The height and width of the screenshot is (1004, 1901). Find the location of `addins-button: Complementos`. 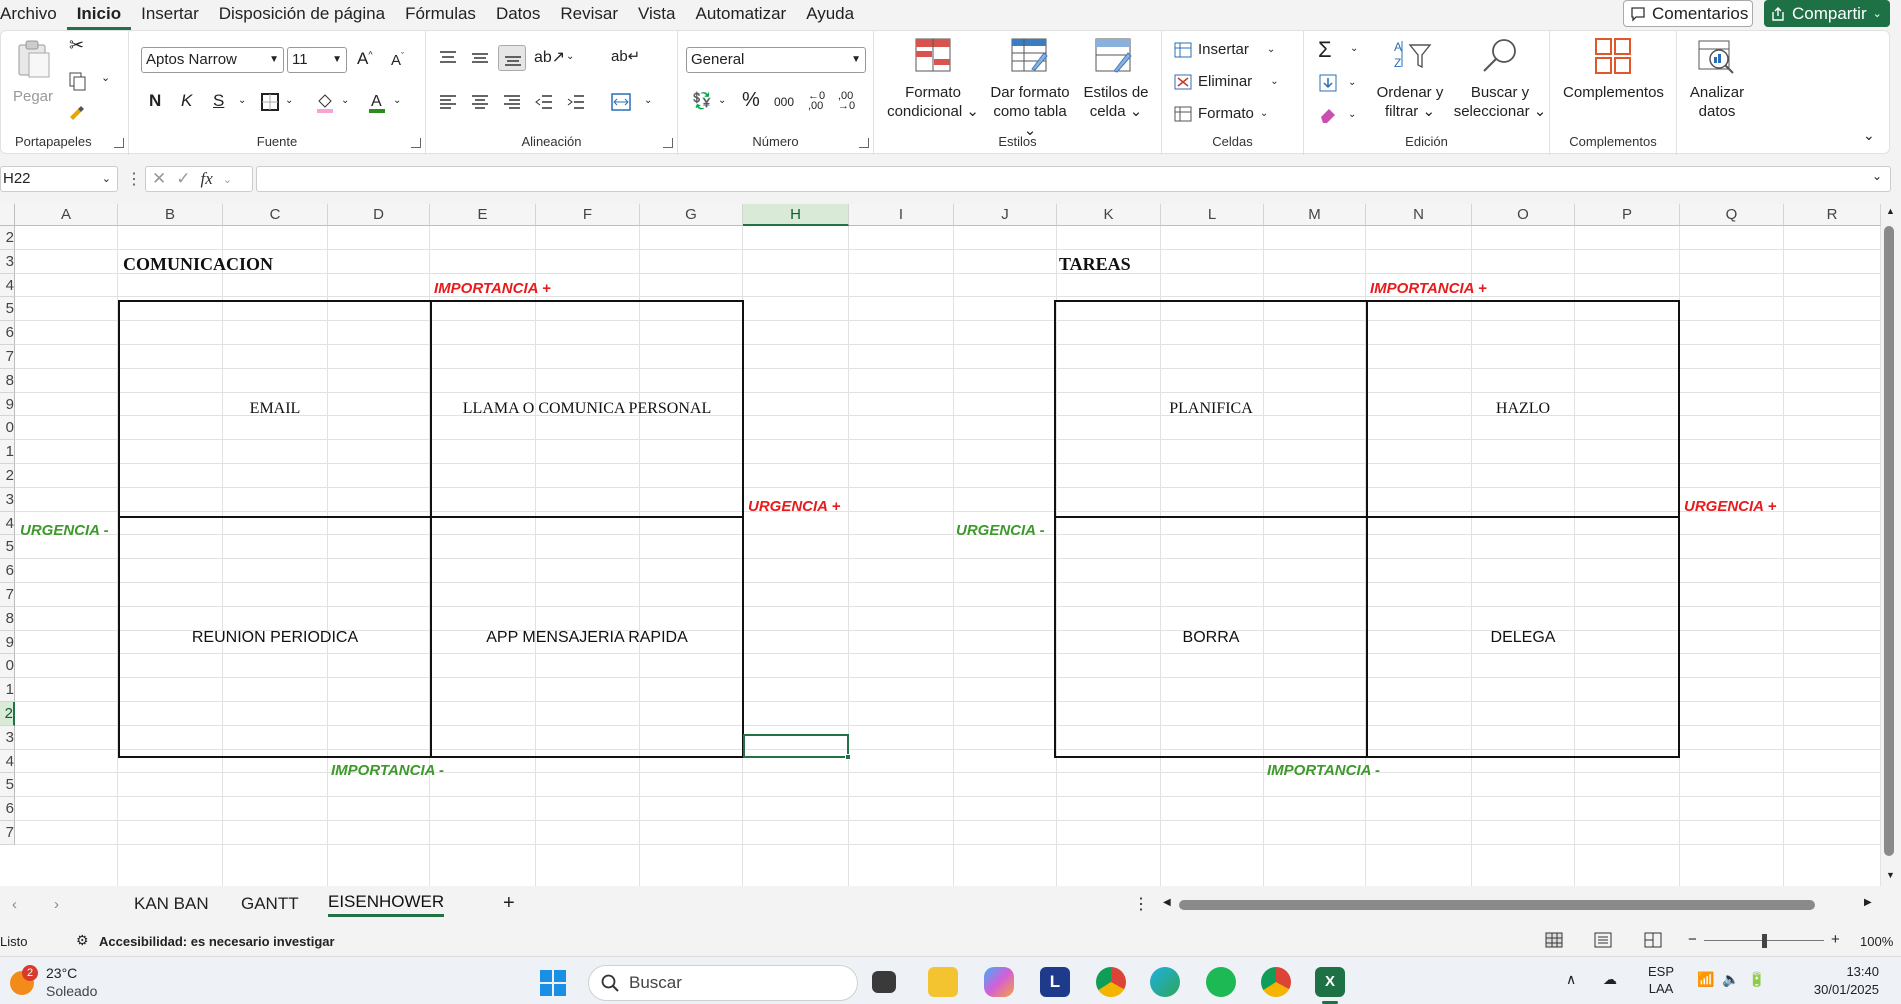

addins-button: Complementos is located at coordinates (1613, 92).